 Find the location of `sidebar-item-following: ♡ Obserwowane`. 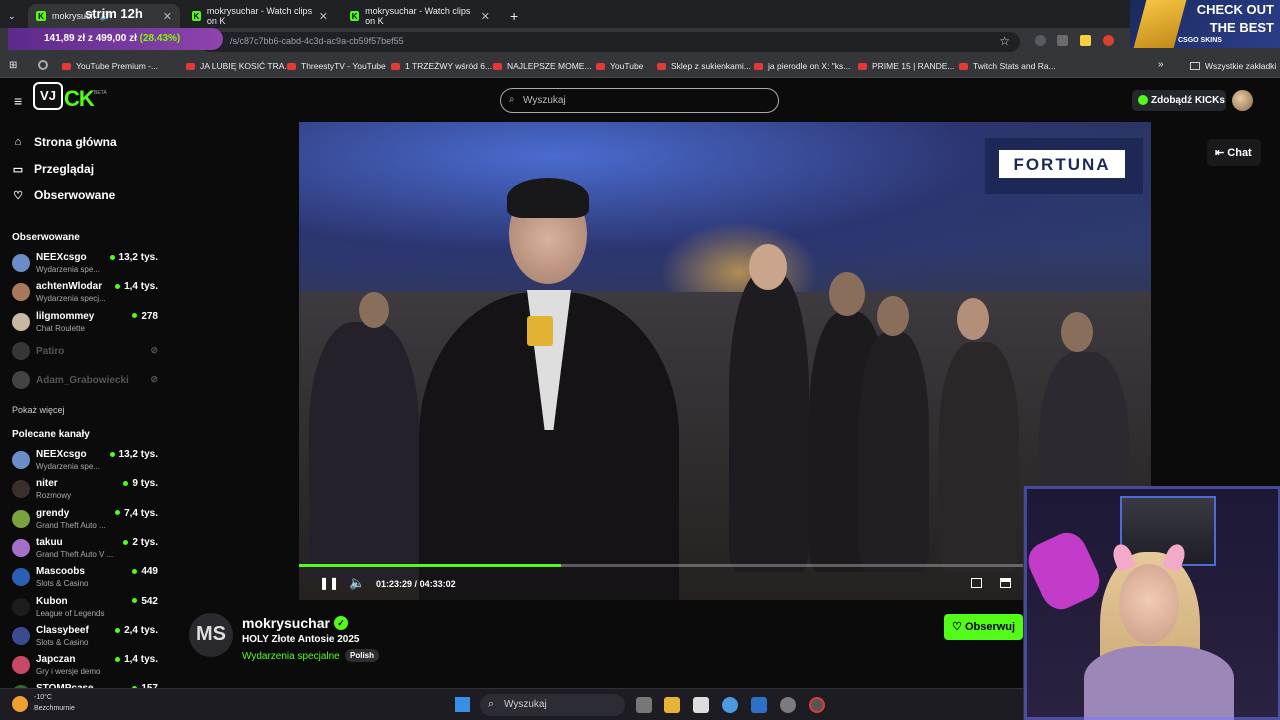

sidebar-item-following: ♡ Obserwowane is located at coordinates (63, 195).